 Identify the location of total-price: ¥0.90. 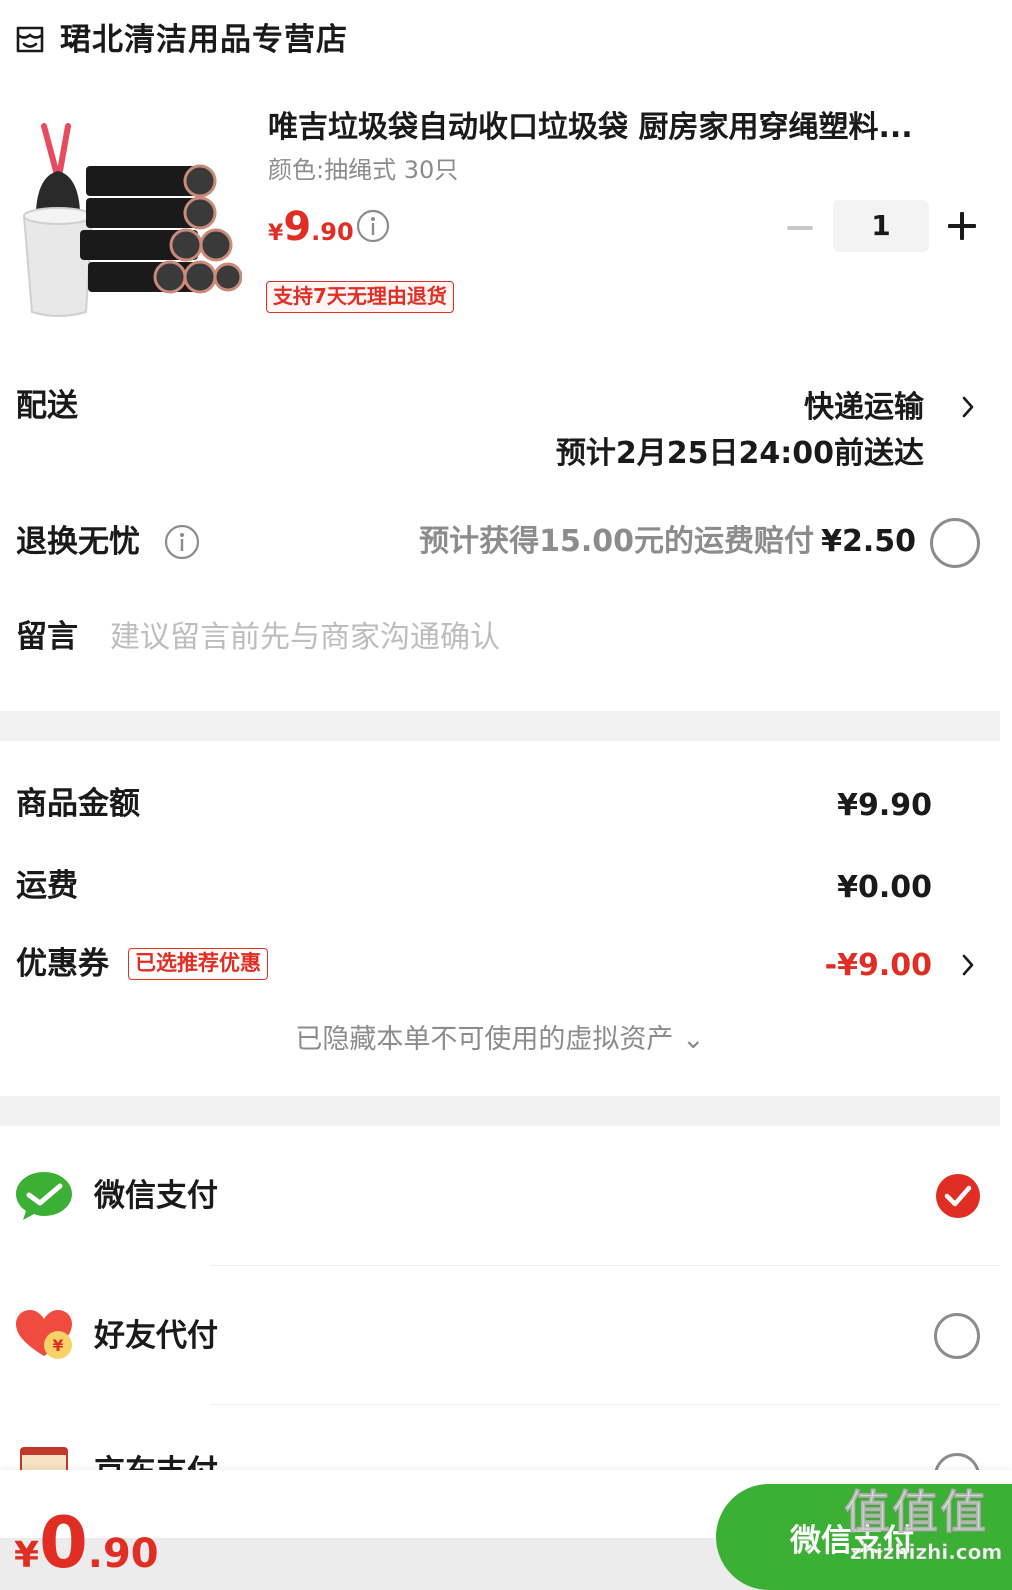
(86, 1544).